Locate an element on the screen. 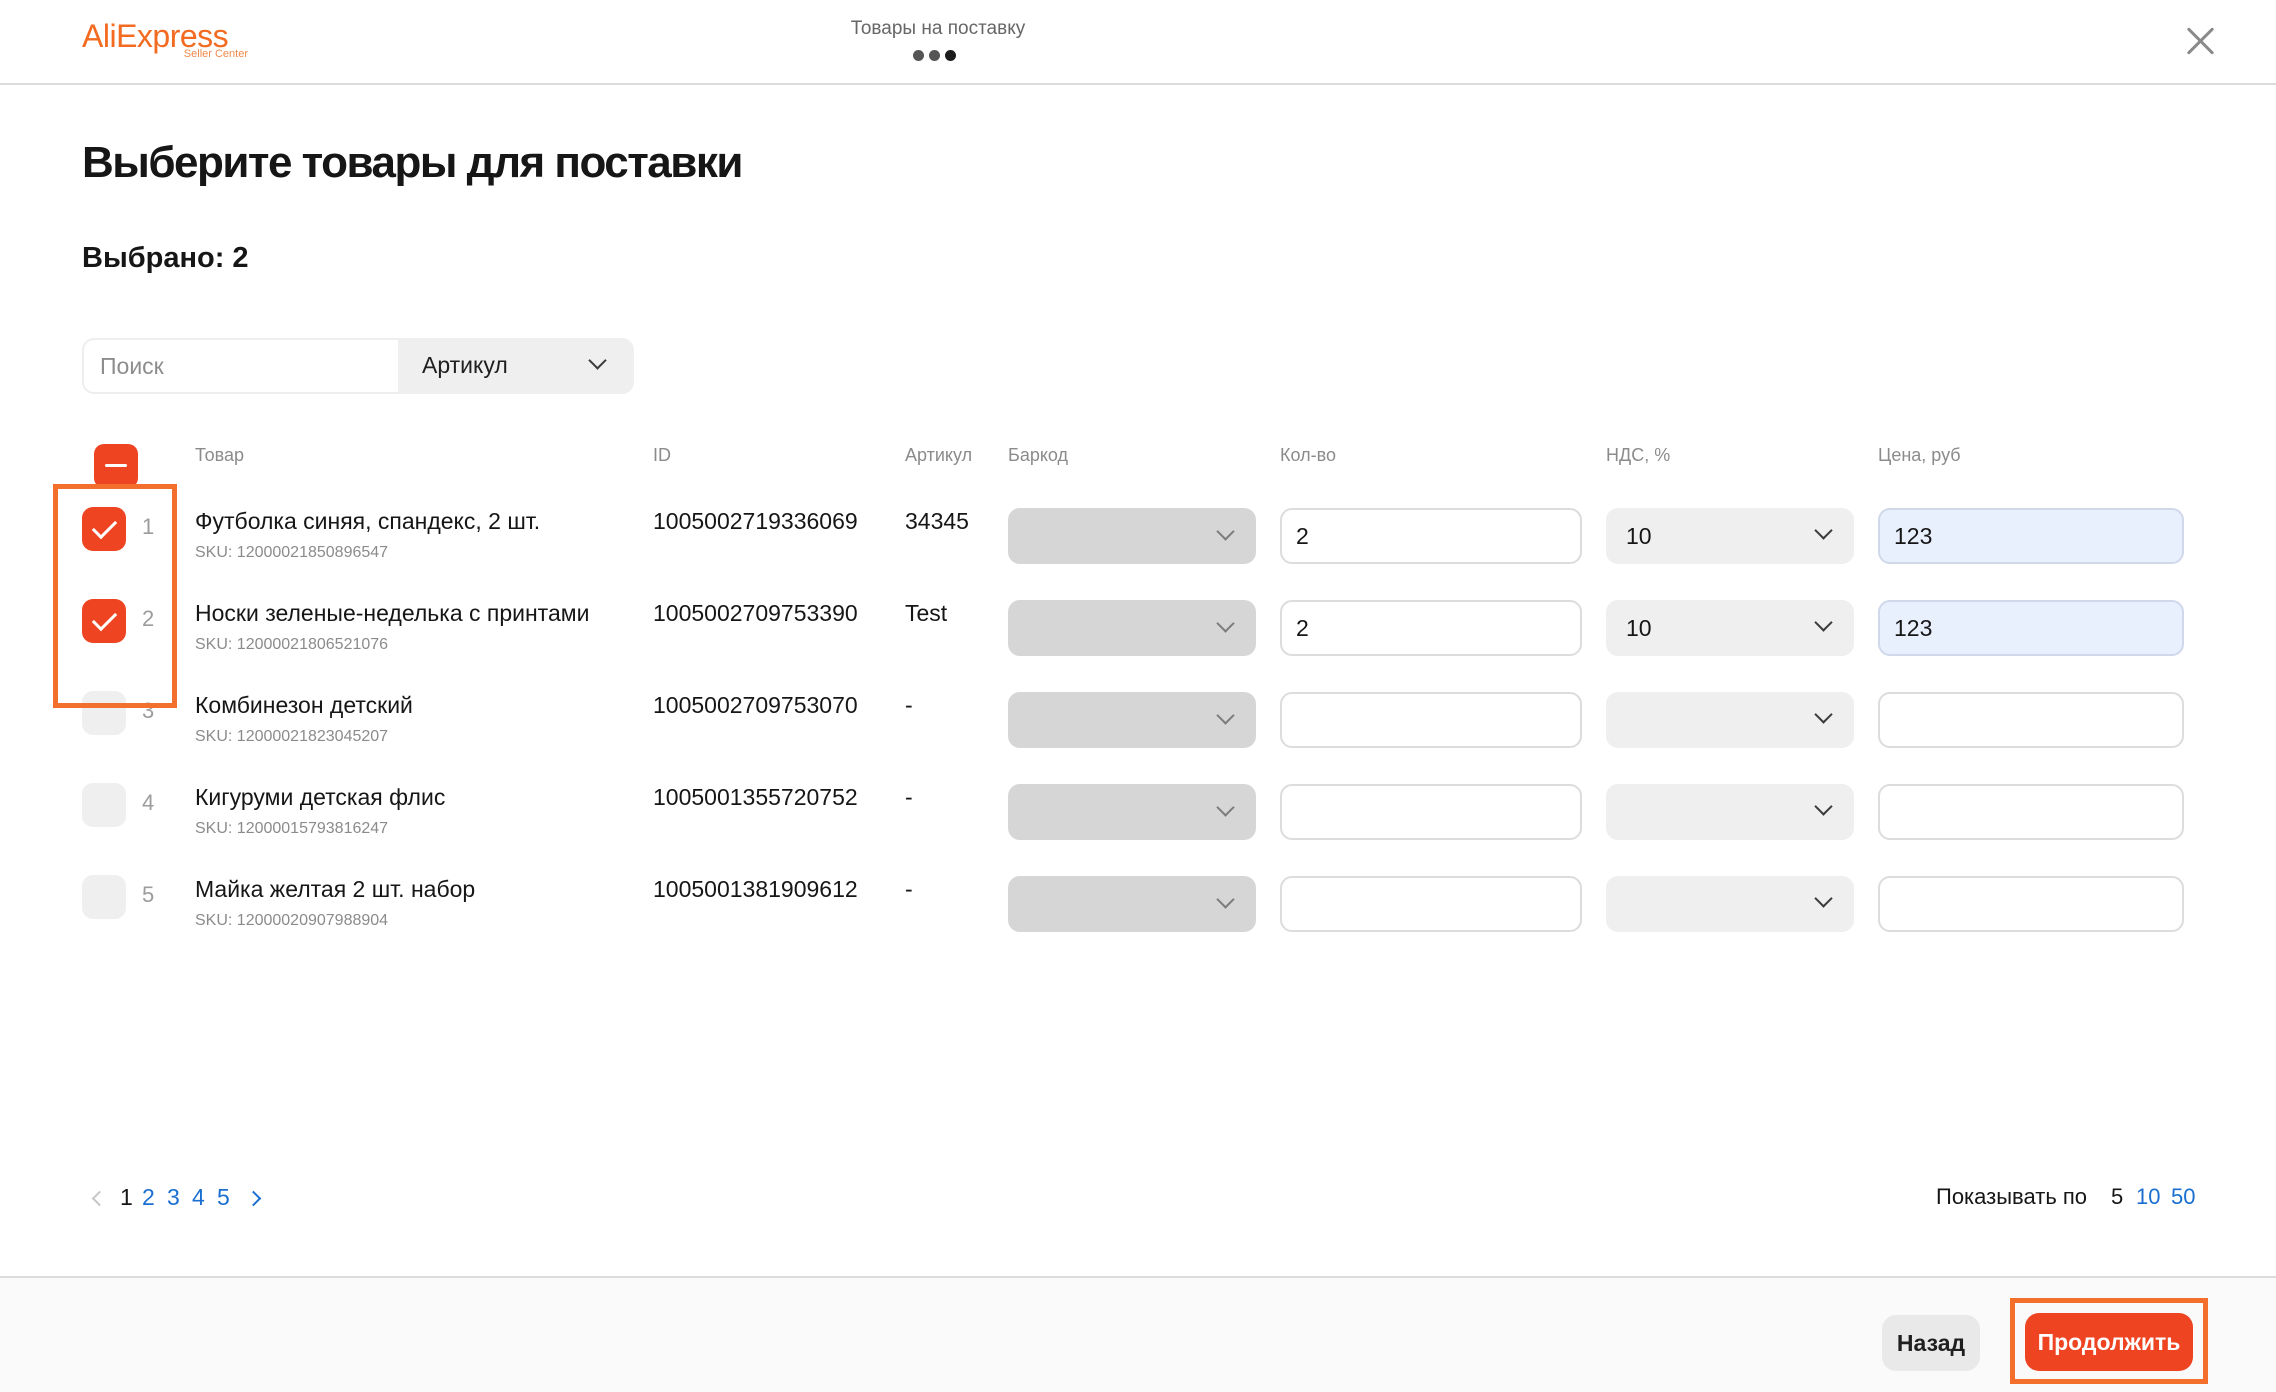 This screenshot has width=2276, height=1392. row-number: 1 is located at coordinates (148, 526).